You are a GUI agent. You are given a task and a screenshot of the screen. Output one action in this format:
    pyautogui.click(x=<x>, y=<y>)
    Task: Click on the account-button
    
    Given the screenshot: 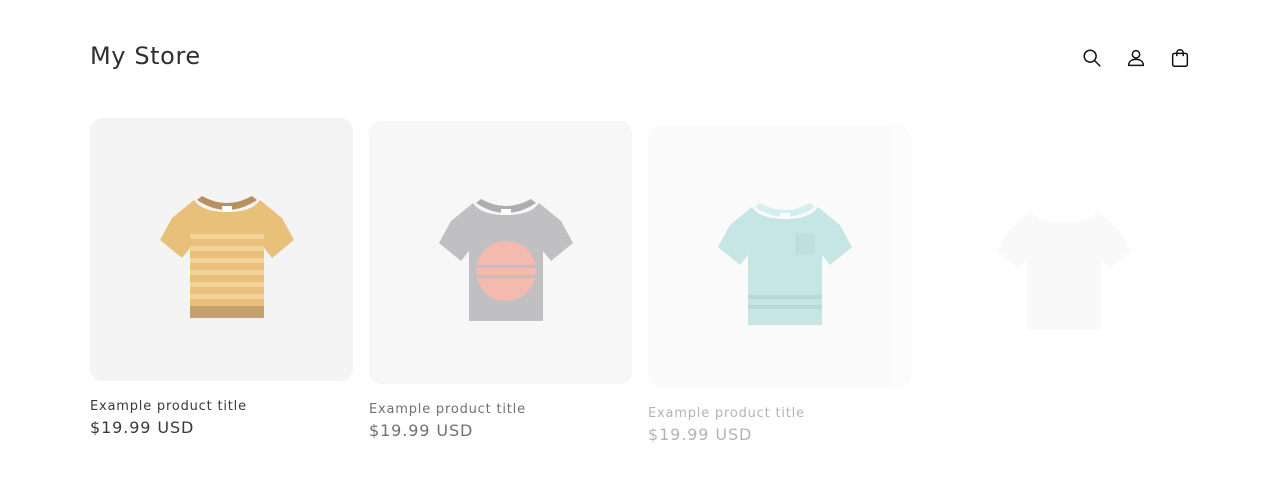 What is the action you would take?
    pyautogui.click(x=1136, y=58)
    